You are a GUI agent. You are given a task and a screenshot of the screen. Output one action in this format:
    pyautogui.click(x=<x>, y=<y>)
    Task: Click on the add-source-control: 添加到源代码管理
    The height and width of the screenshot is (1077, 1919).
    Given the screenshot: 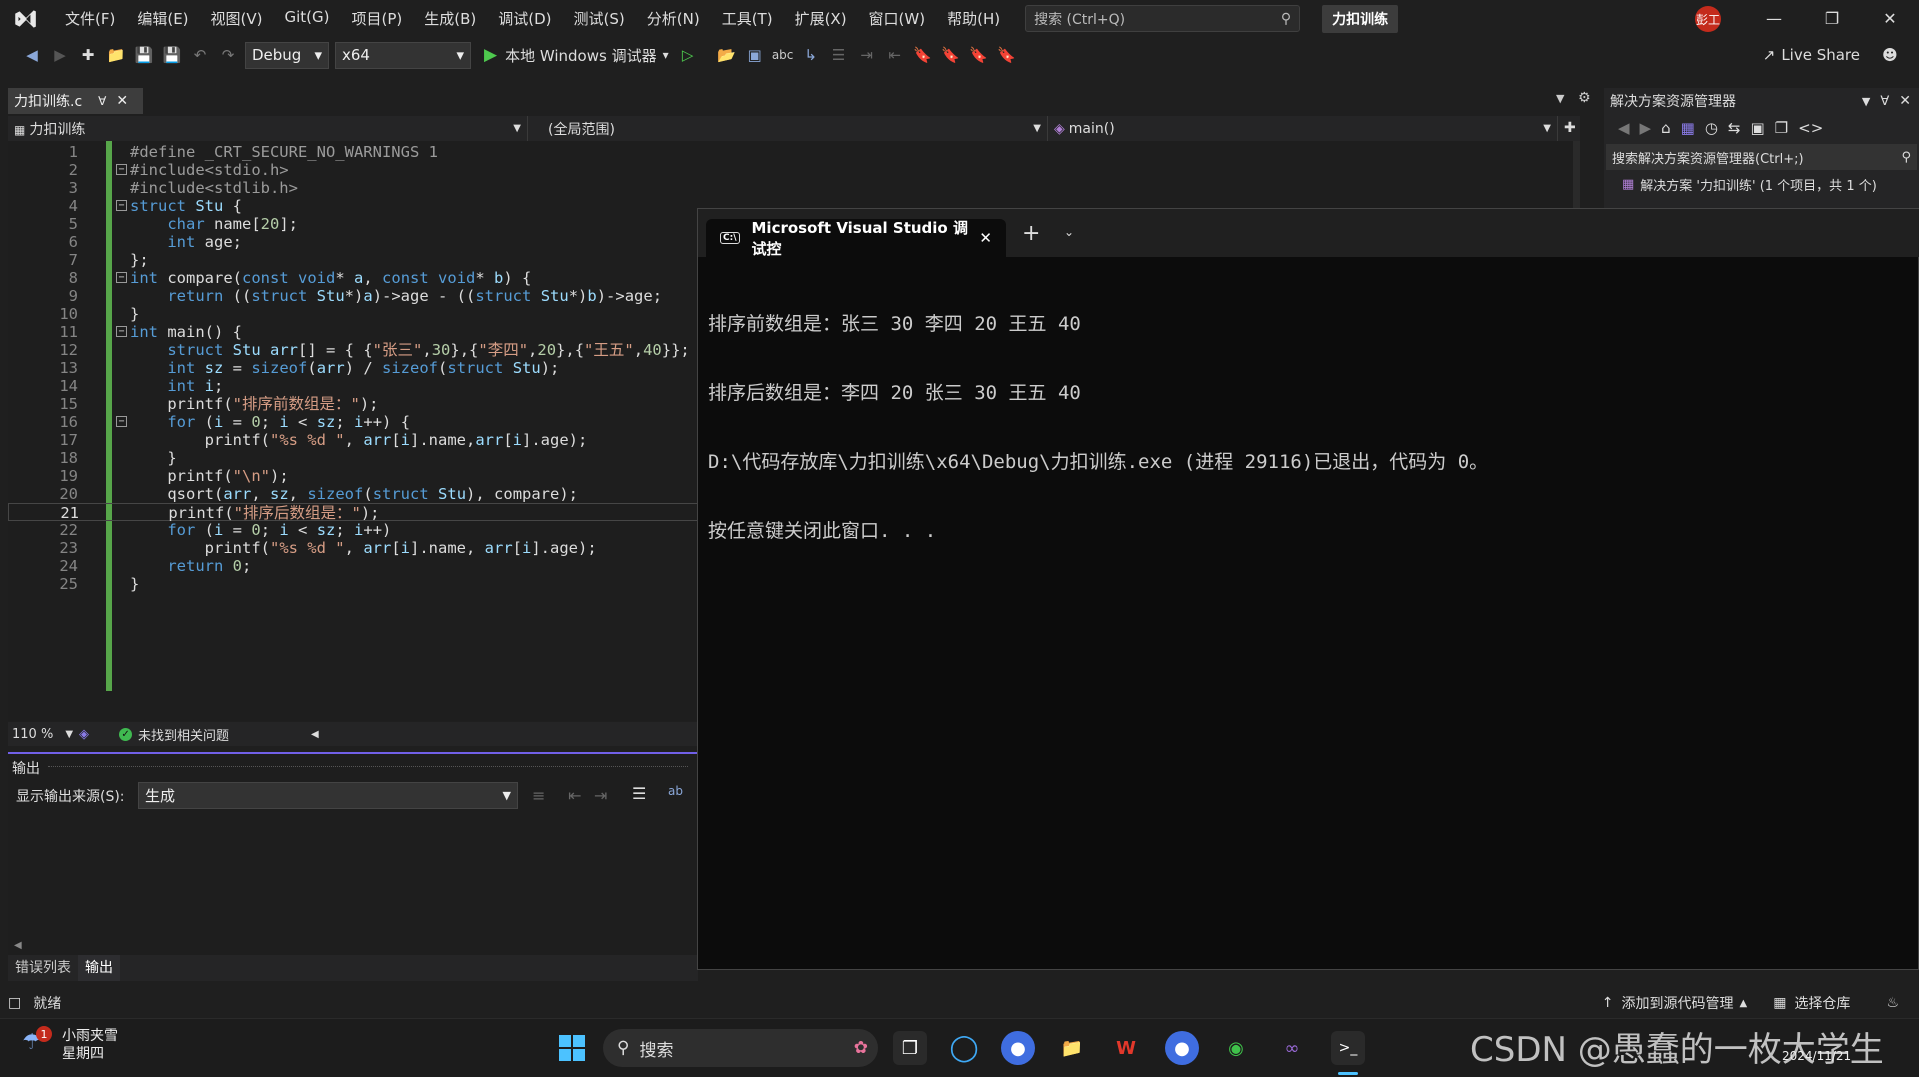 What is the action you would take?
    pyautogui.click(x=1678, y=1003)
    